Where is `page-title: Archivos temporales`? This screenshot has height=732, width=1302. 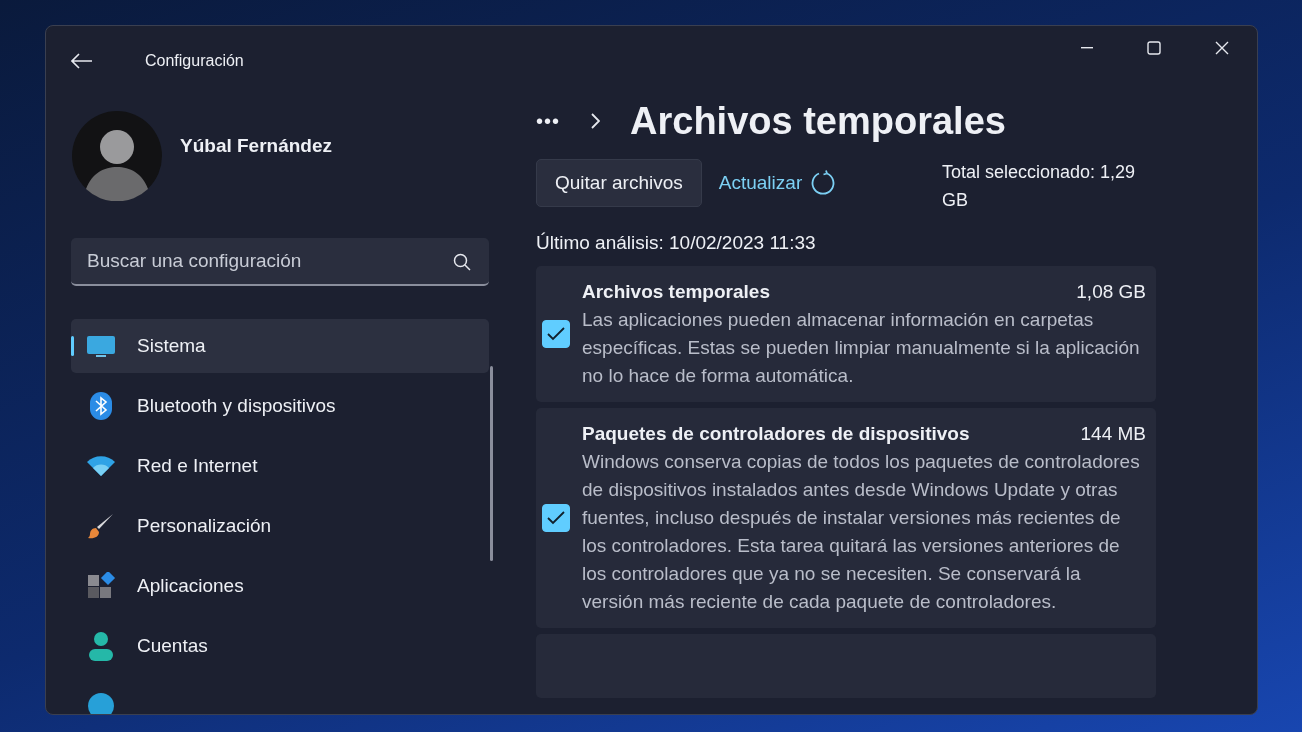
page-title: Archivos temporales is located at coordinates (818, 121).